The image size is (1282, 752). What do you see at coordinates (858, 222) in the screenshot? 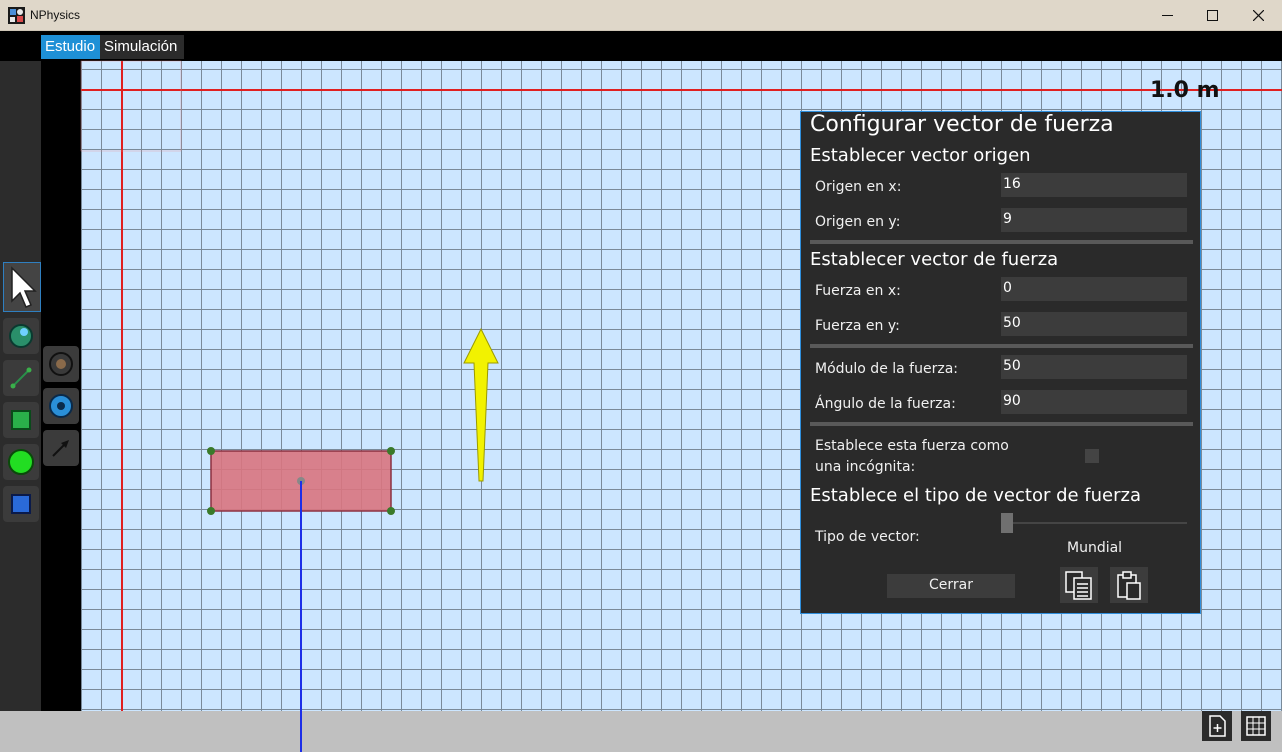
I see `origin-y-label: Origen en y:` at bounding box center [858, 222].